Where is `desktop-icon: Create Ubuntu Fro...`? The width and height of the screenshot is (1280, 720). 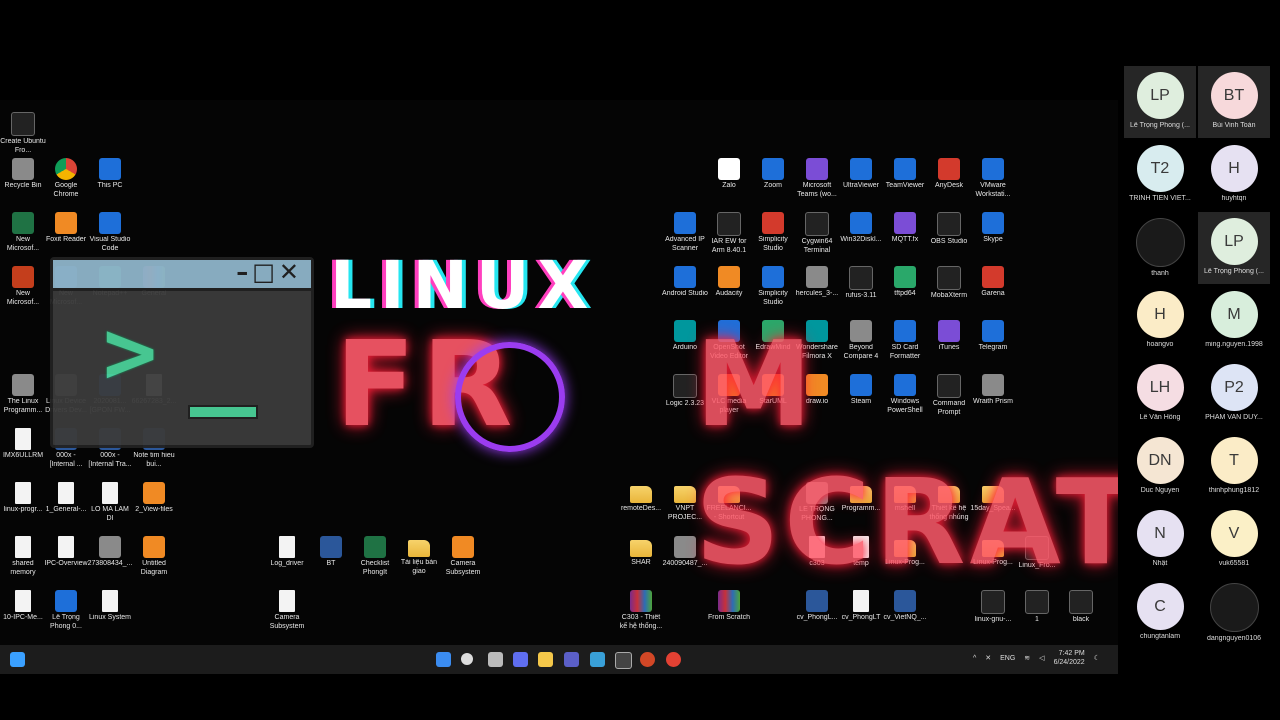 desktop-icon: Create Ubuntu Fro... is located at coordinates (23, 133).